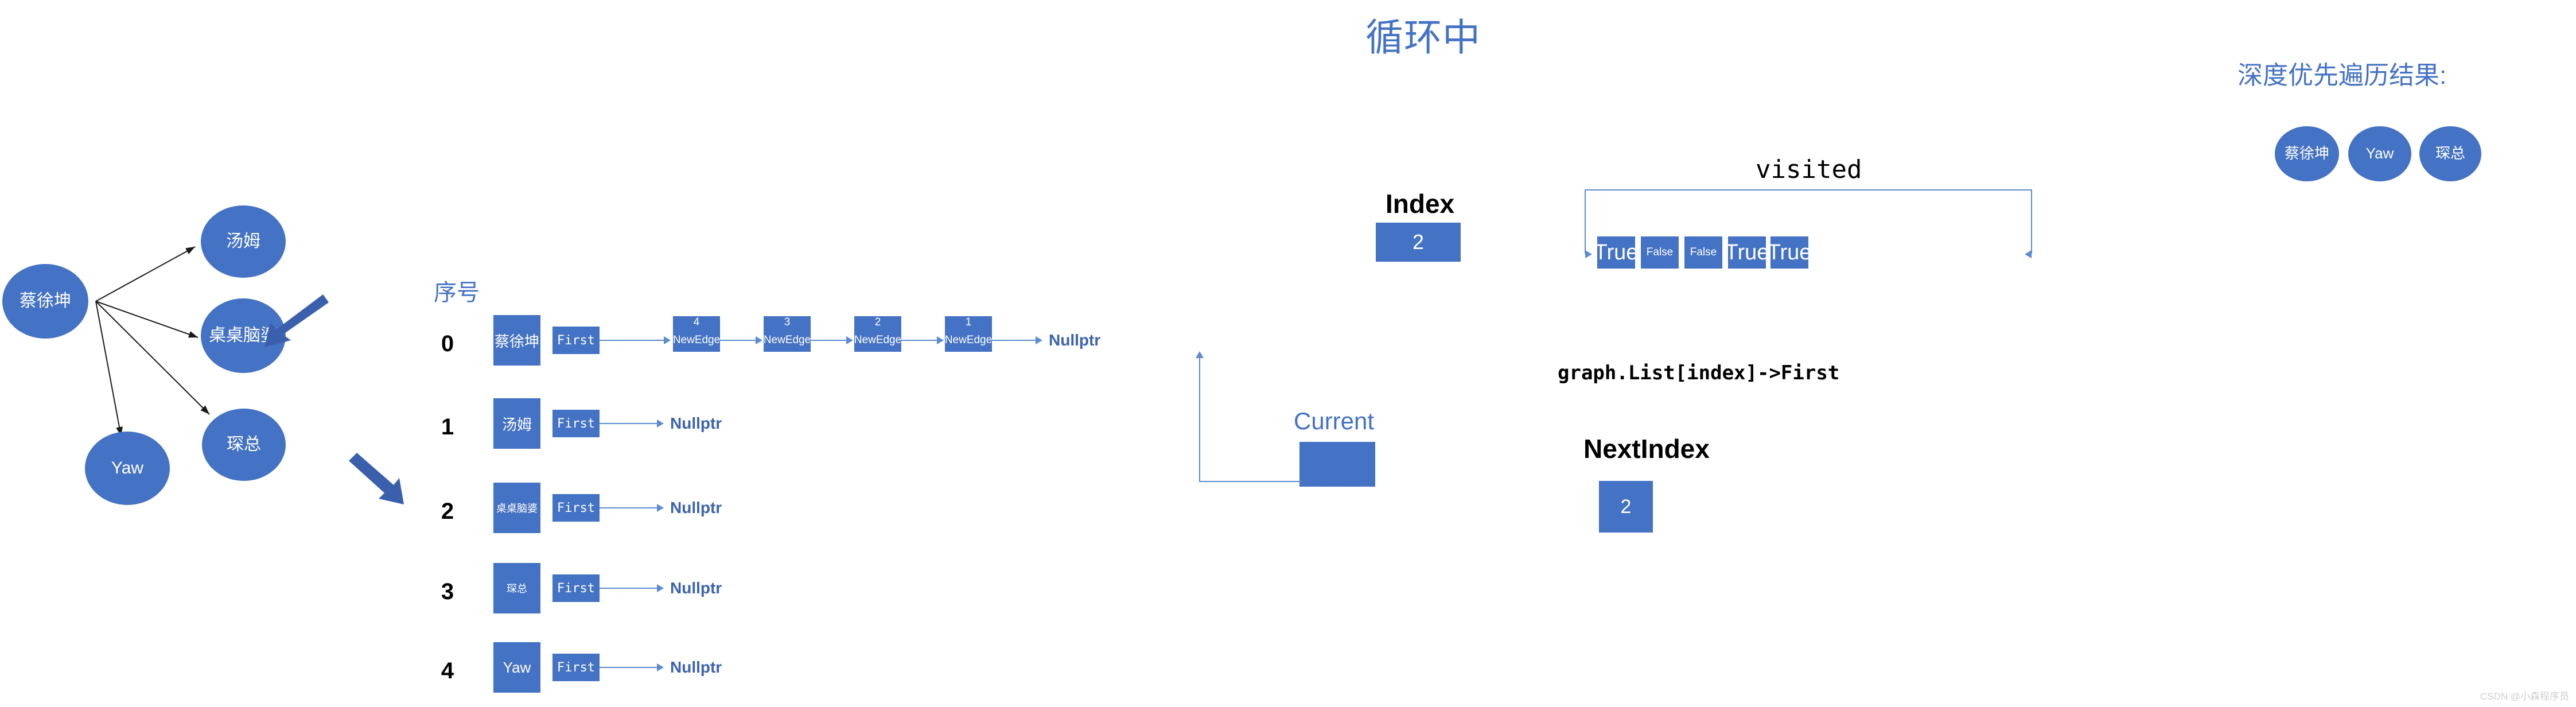  Describe the element at coordinates (448, 511) in the screenshot. I see `row-index: 2` at that location.